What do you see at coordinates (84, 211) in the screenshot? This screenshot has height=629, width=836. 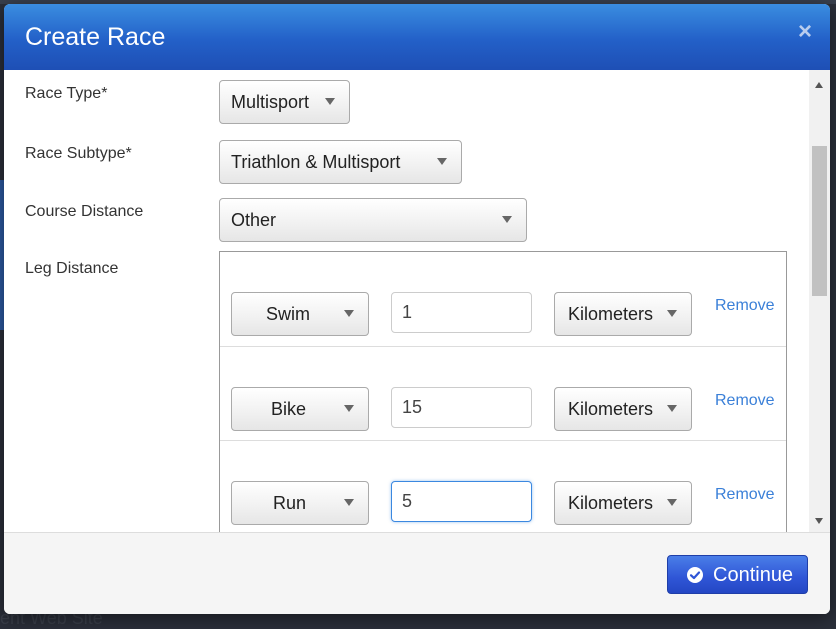 I see `course-distance-label: Course Distance` at bounding box center [84, 211].